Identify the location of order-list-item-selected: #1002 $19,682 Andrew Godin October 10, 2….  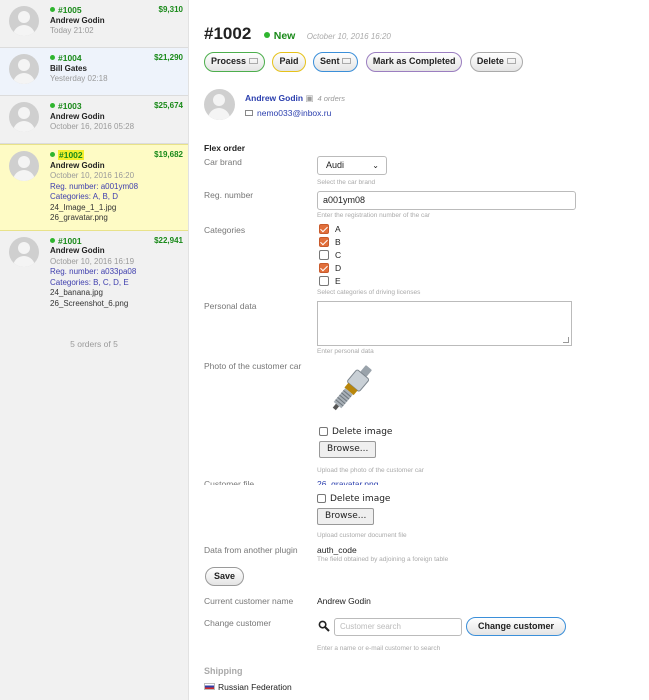
(94, 187).